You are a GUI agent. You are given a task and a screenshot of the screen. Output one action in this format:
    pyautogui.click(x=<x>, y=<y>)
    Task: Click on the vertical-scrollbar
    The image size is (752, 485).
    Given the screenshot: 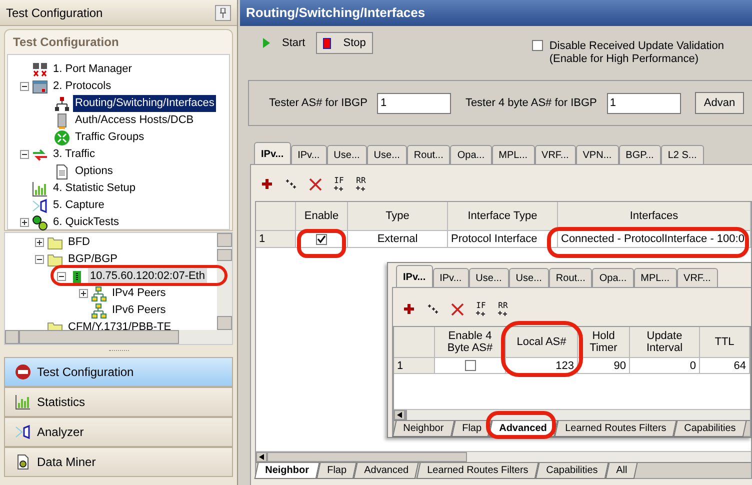 What is the action you would take?
    pyautogui.click(x=224, y=281)
    